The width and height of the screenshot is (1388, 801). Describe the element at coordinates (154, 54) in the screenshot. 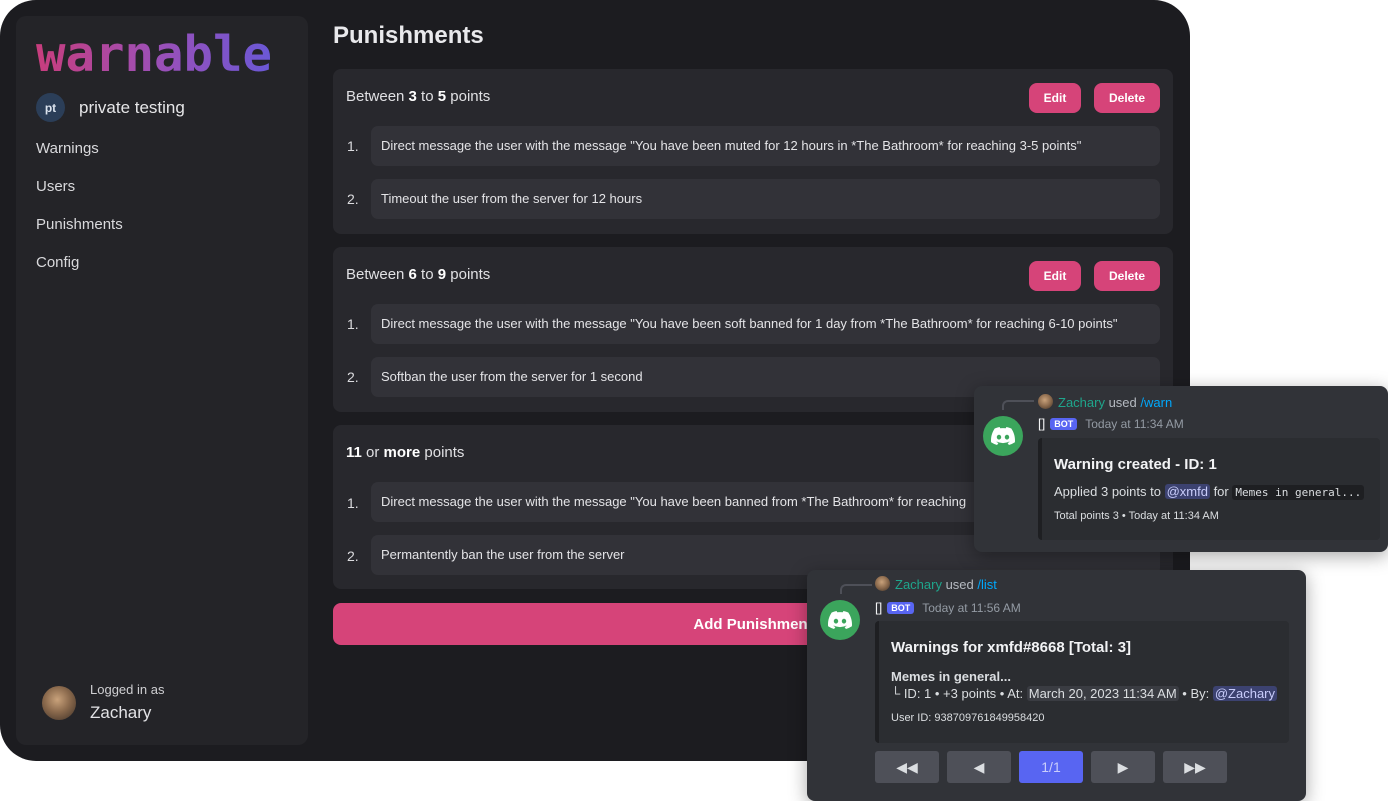

I see `app-logo: warnable` at that location.